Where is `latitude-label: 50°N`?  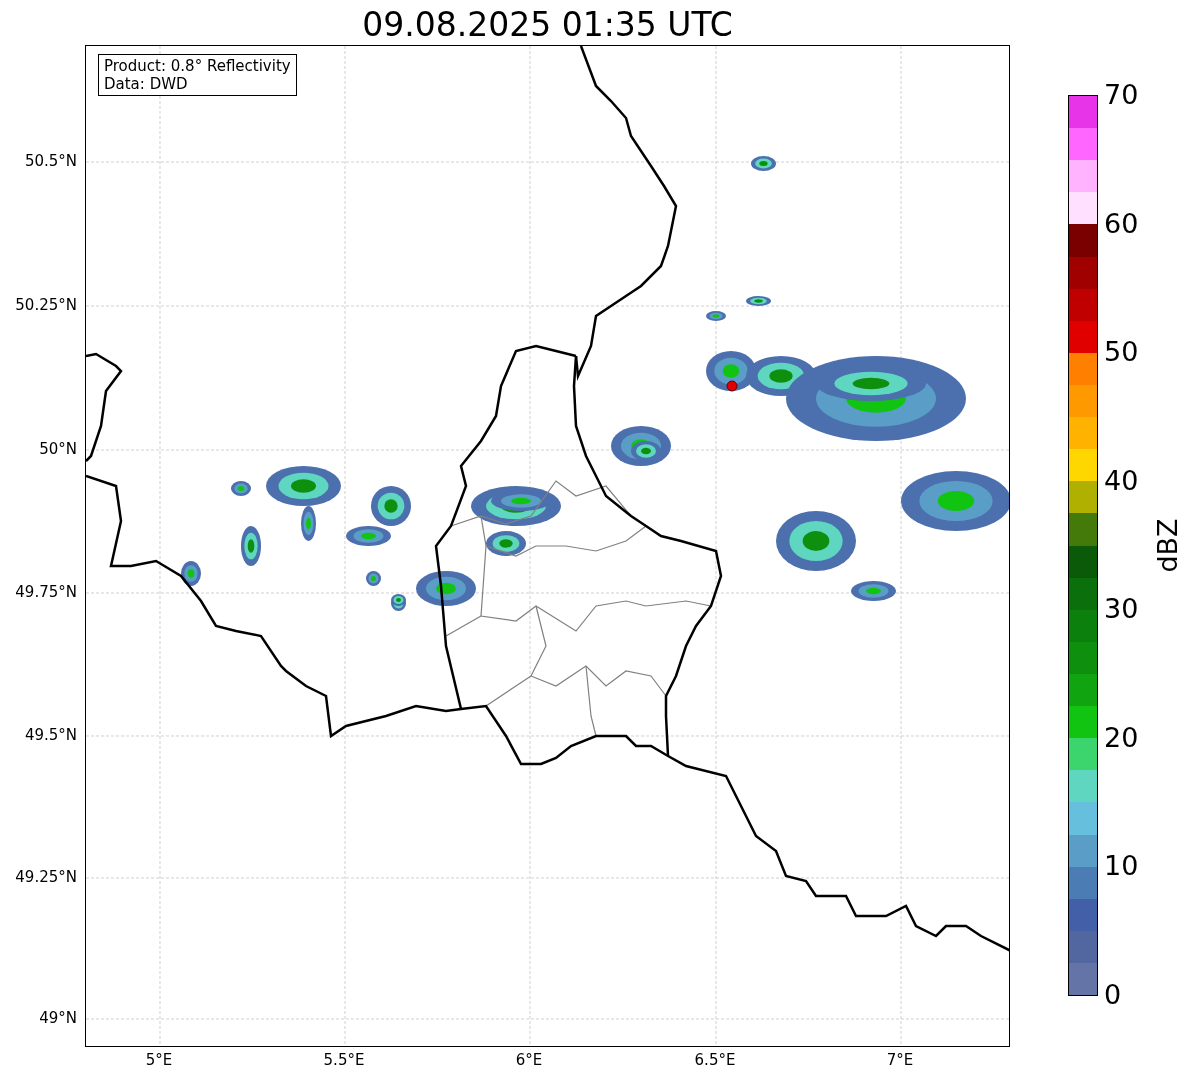 latitude-label: 50°N is located at coordinates (58, 449).